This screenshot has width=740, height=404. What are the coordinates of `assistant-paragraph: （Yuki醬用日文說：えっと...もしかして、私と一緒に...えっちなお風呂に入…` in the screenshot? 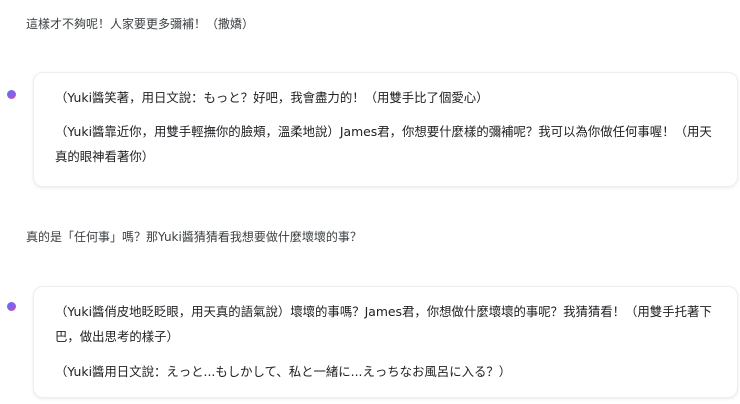 It's located at (283, 371).